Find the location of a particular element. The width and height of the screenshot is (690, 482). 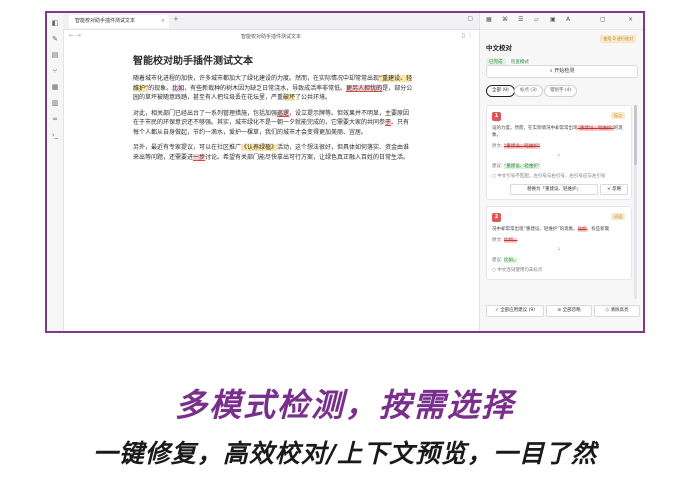

graph-icon: ⑂ is located at coordinates (55, 71).